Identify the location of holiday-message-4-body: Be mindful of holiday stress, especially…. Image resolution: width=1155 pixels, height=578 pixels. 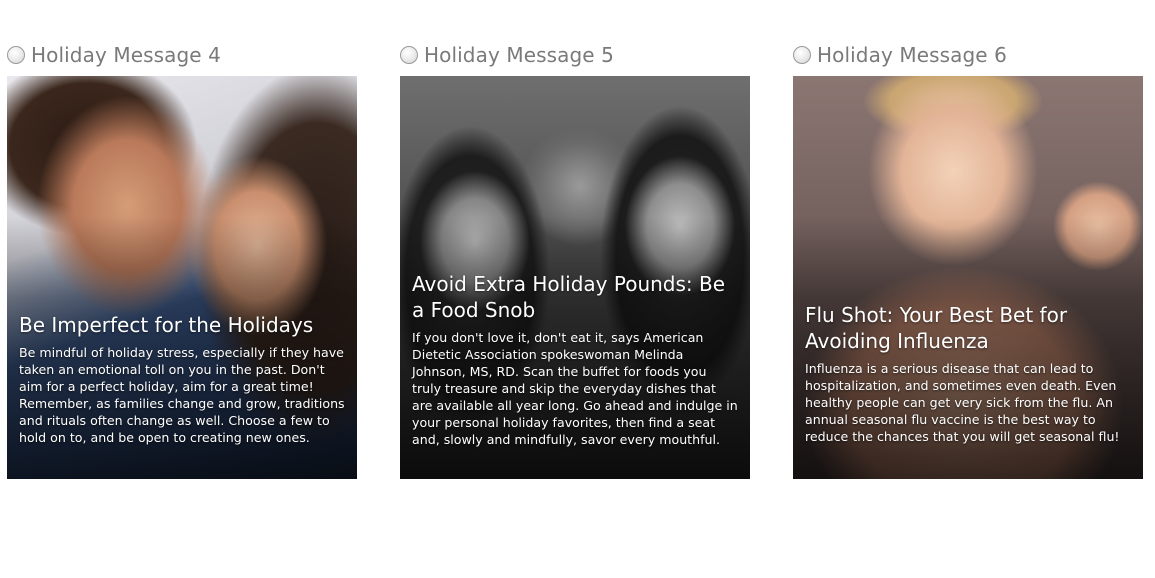
(182, 395).